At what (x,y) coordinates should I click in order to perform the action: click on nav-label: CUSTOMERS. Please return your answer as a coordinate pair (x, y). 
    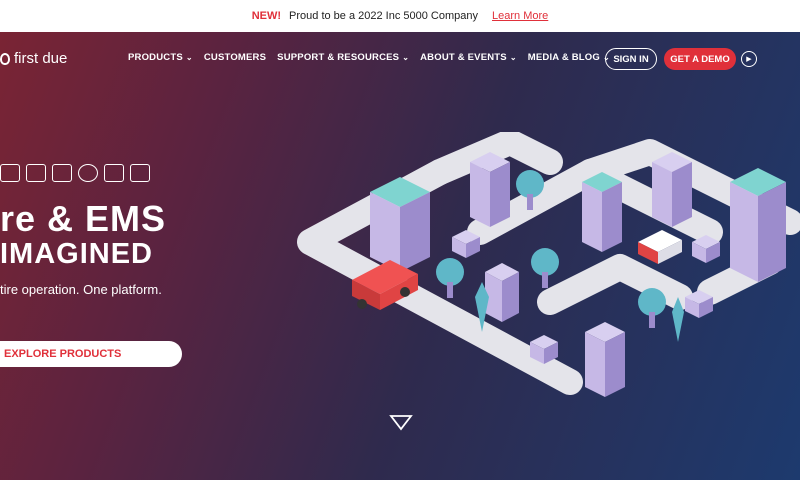
    Looking at the image, I should click on (235, 57).